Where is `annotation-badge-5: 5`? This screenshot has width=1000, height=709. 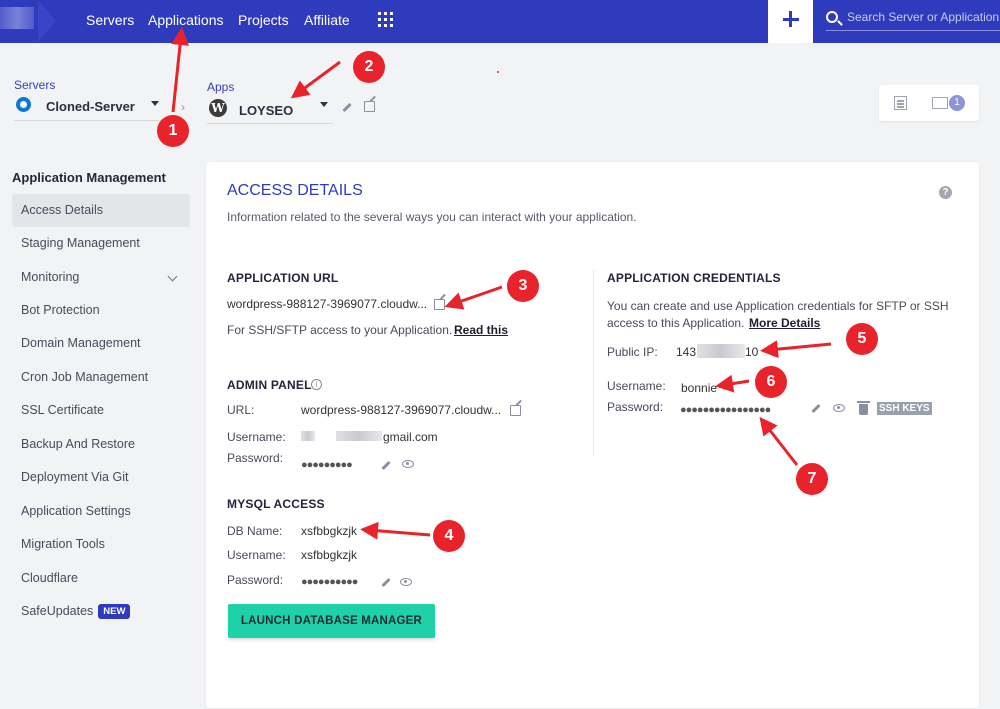 annotation-badge-5: 5 is located at coordinates (862, 339).